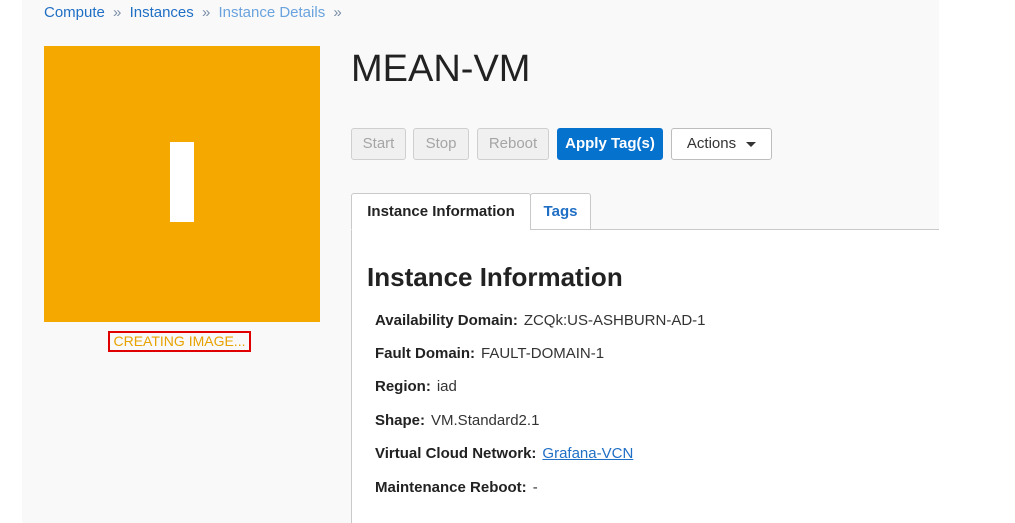 Image resolution: width=1015 pixels, height=523 pixels. I want to click on instance-status-icon, so click(182, 184).